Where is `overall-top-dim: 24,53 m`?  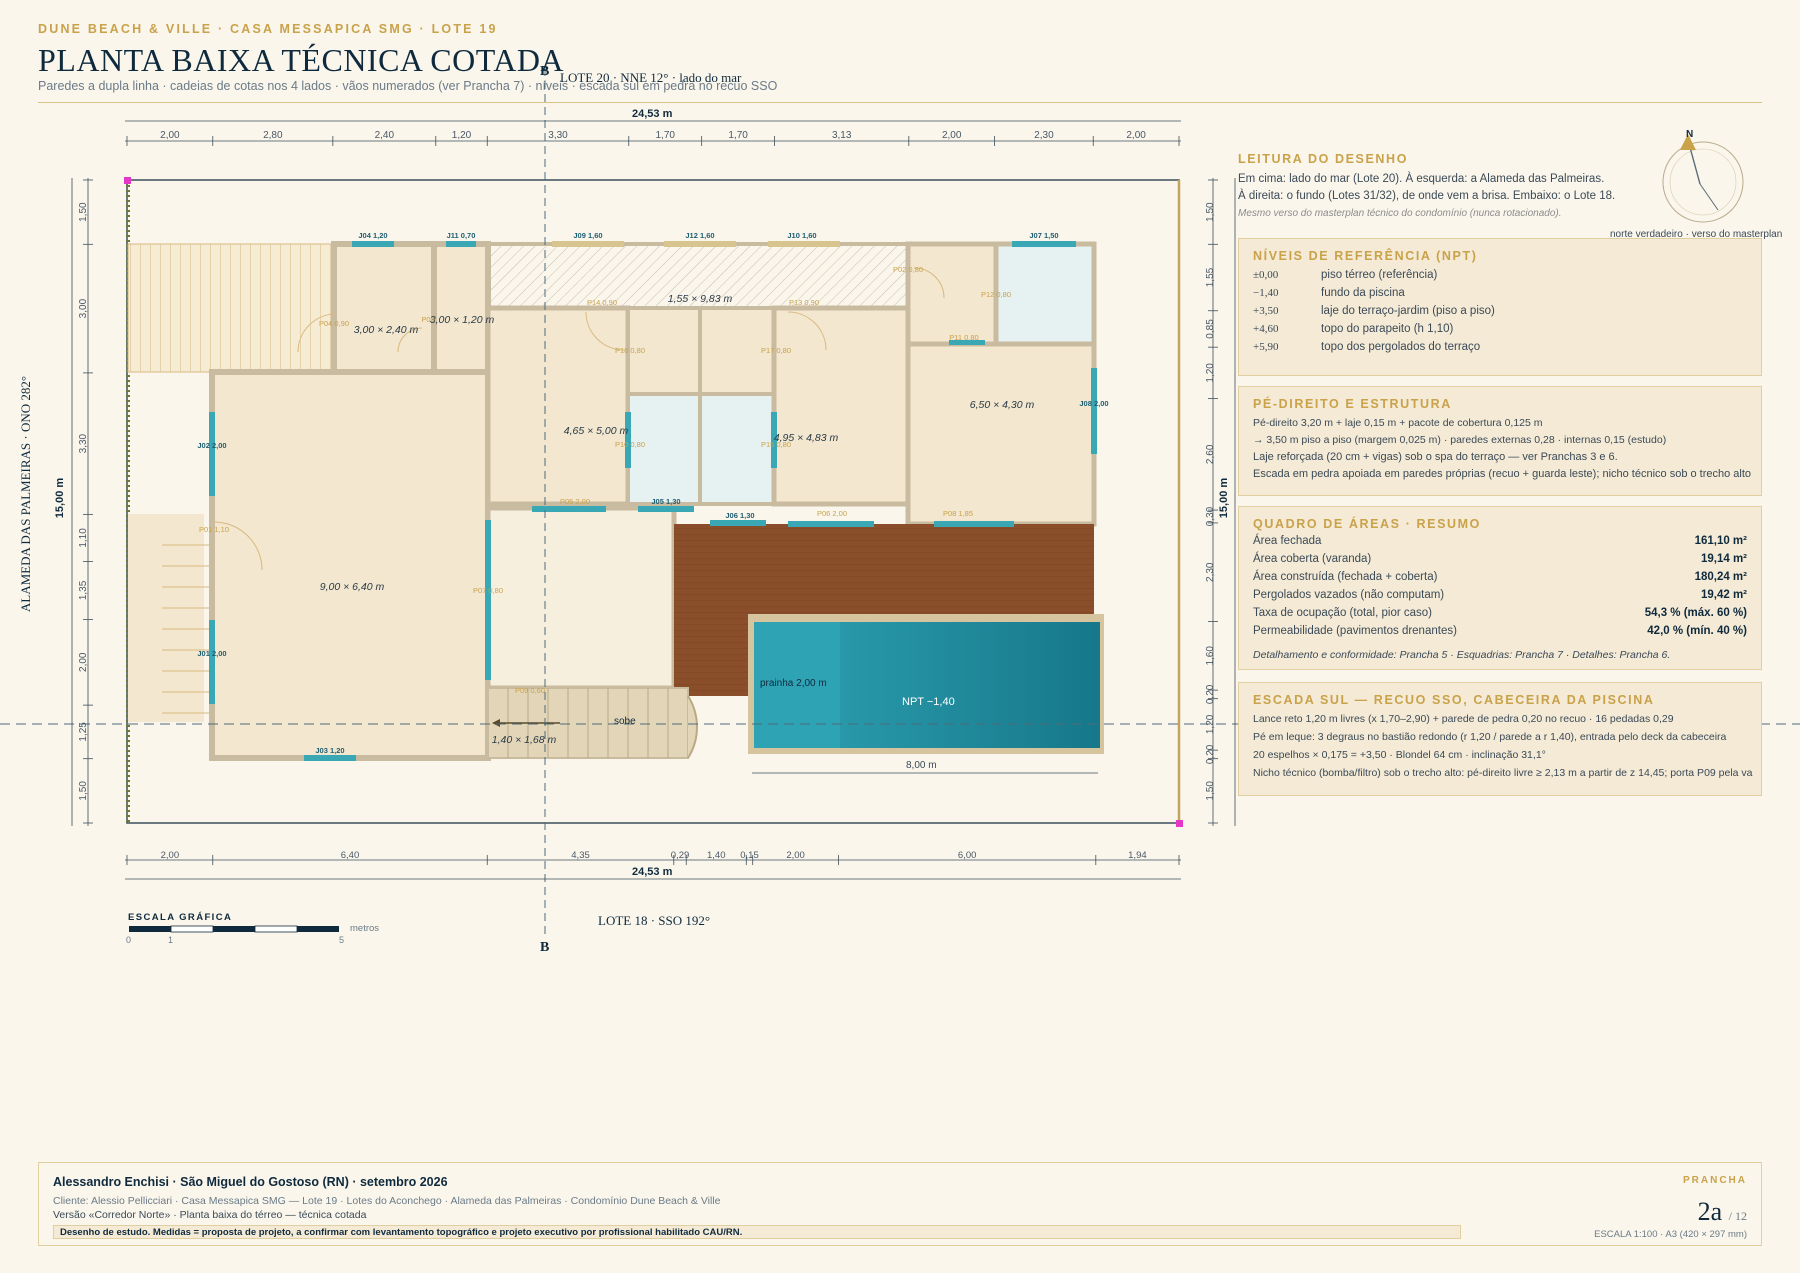
overall-top-dim: 24,53 m is located at coordinates (652, 114).